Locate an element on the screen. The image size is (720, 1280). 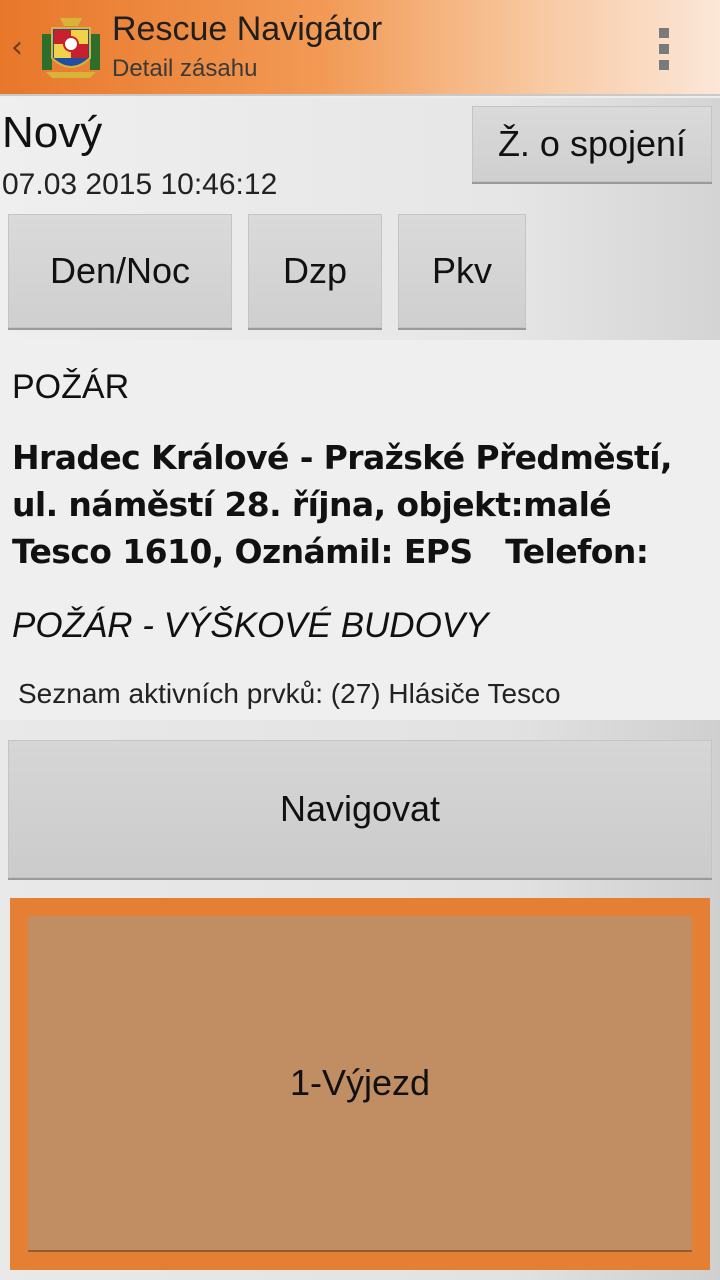
chevron-left-icon: ‹ is located at coordinates (17, 48).